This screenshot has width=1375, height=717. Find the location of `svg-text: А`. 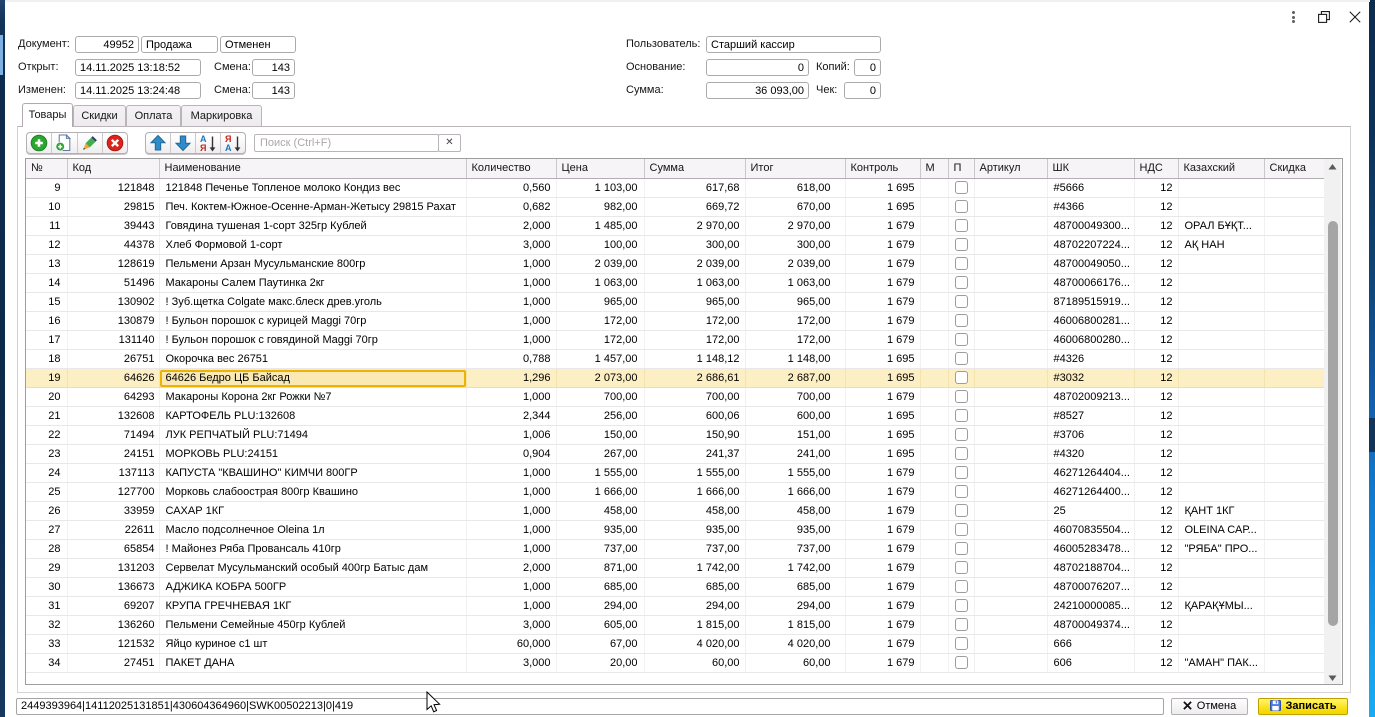

svg-text: А is located at coordinates (228, 148).